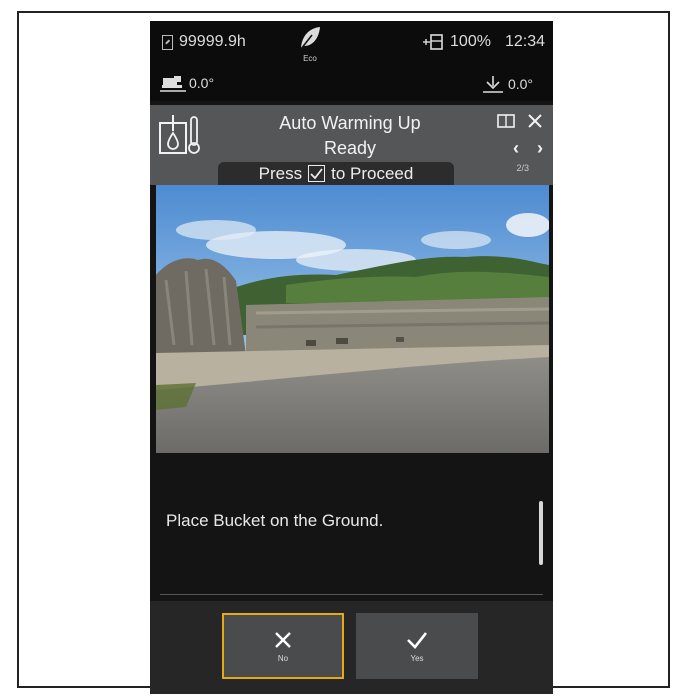 This screenshot has height=698, width=689. I want to click on dialog-title: Auto Warming Up Ready, so click(350, 136).